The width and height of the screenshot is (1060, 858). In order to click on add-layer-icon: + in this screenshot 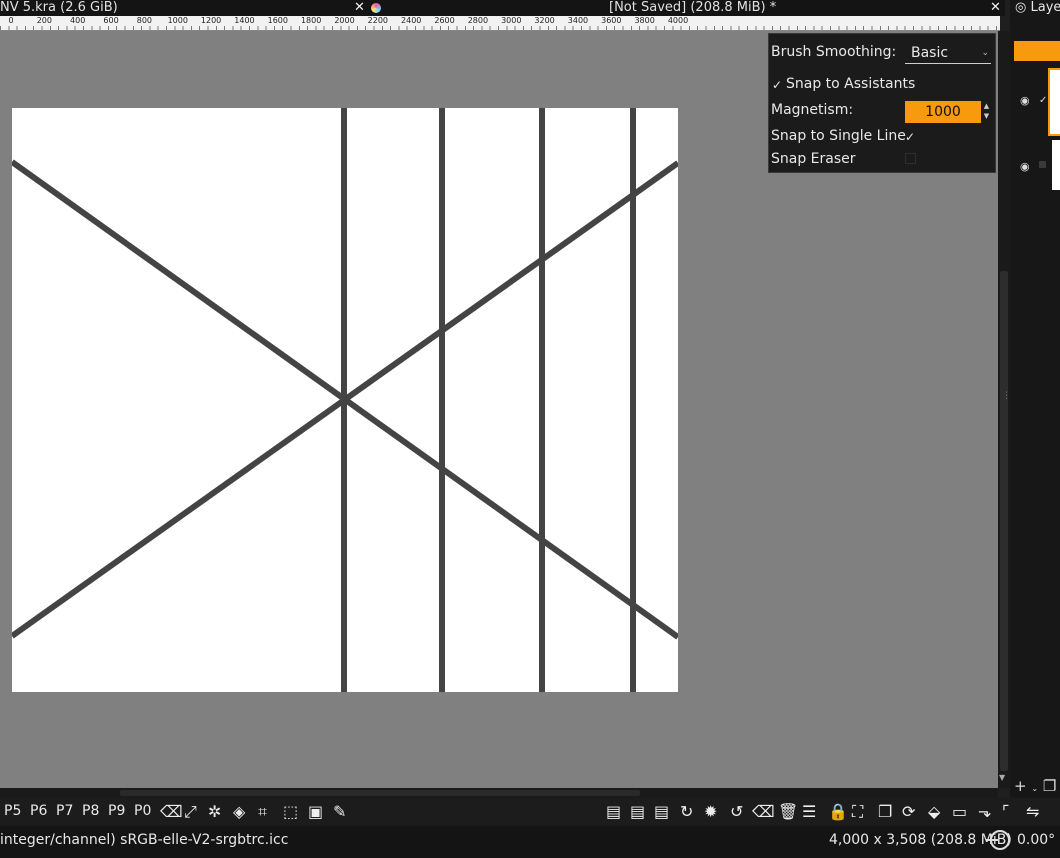, I will do `click(1020, 786)`.